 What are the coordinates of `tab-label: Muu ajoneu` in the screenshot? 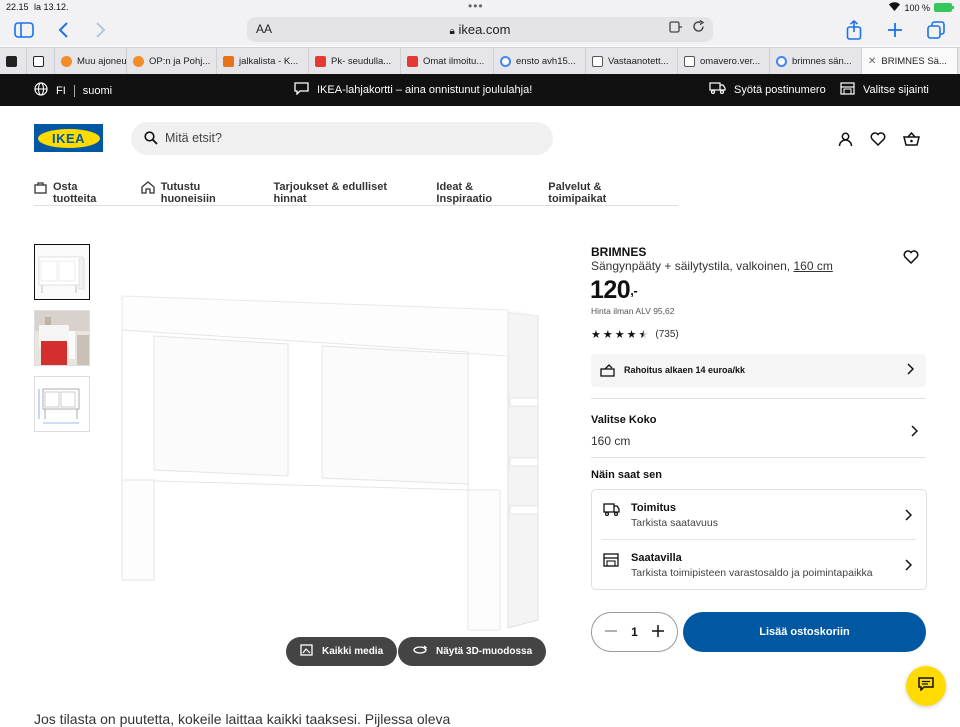 It's located at (102, 61).